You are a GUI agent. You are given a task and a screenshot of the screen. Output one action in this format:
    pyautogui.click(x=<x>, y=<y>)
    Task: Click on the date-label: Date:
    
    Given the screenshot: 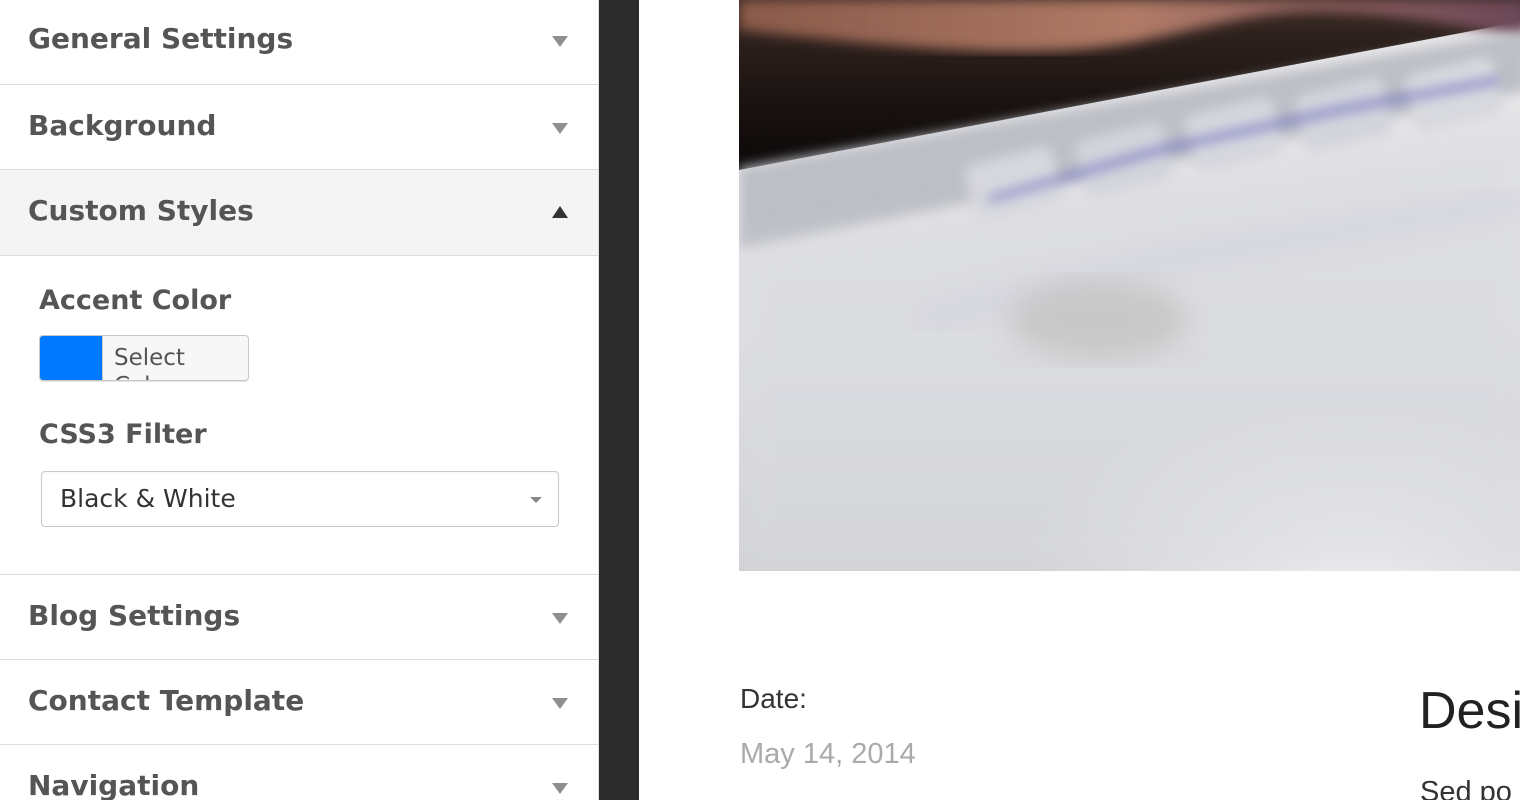 What is the action you would take?
    pyautogui.click(x=773, y=698)
    